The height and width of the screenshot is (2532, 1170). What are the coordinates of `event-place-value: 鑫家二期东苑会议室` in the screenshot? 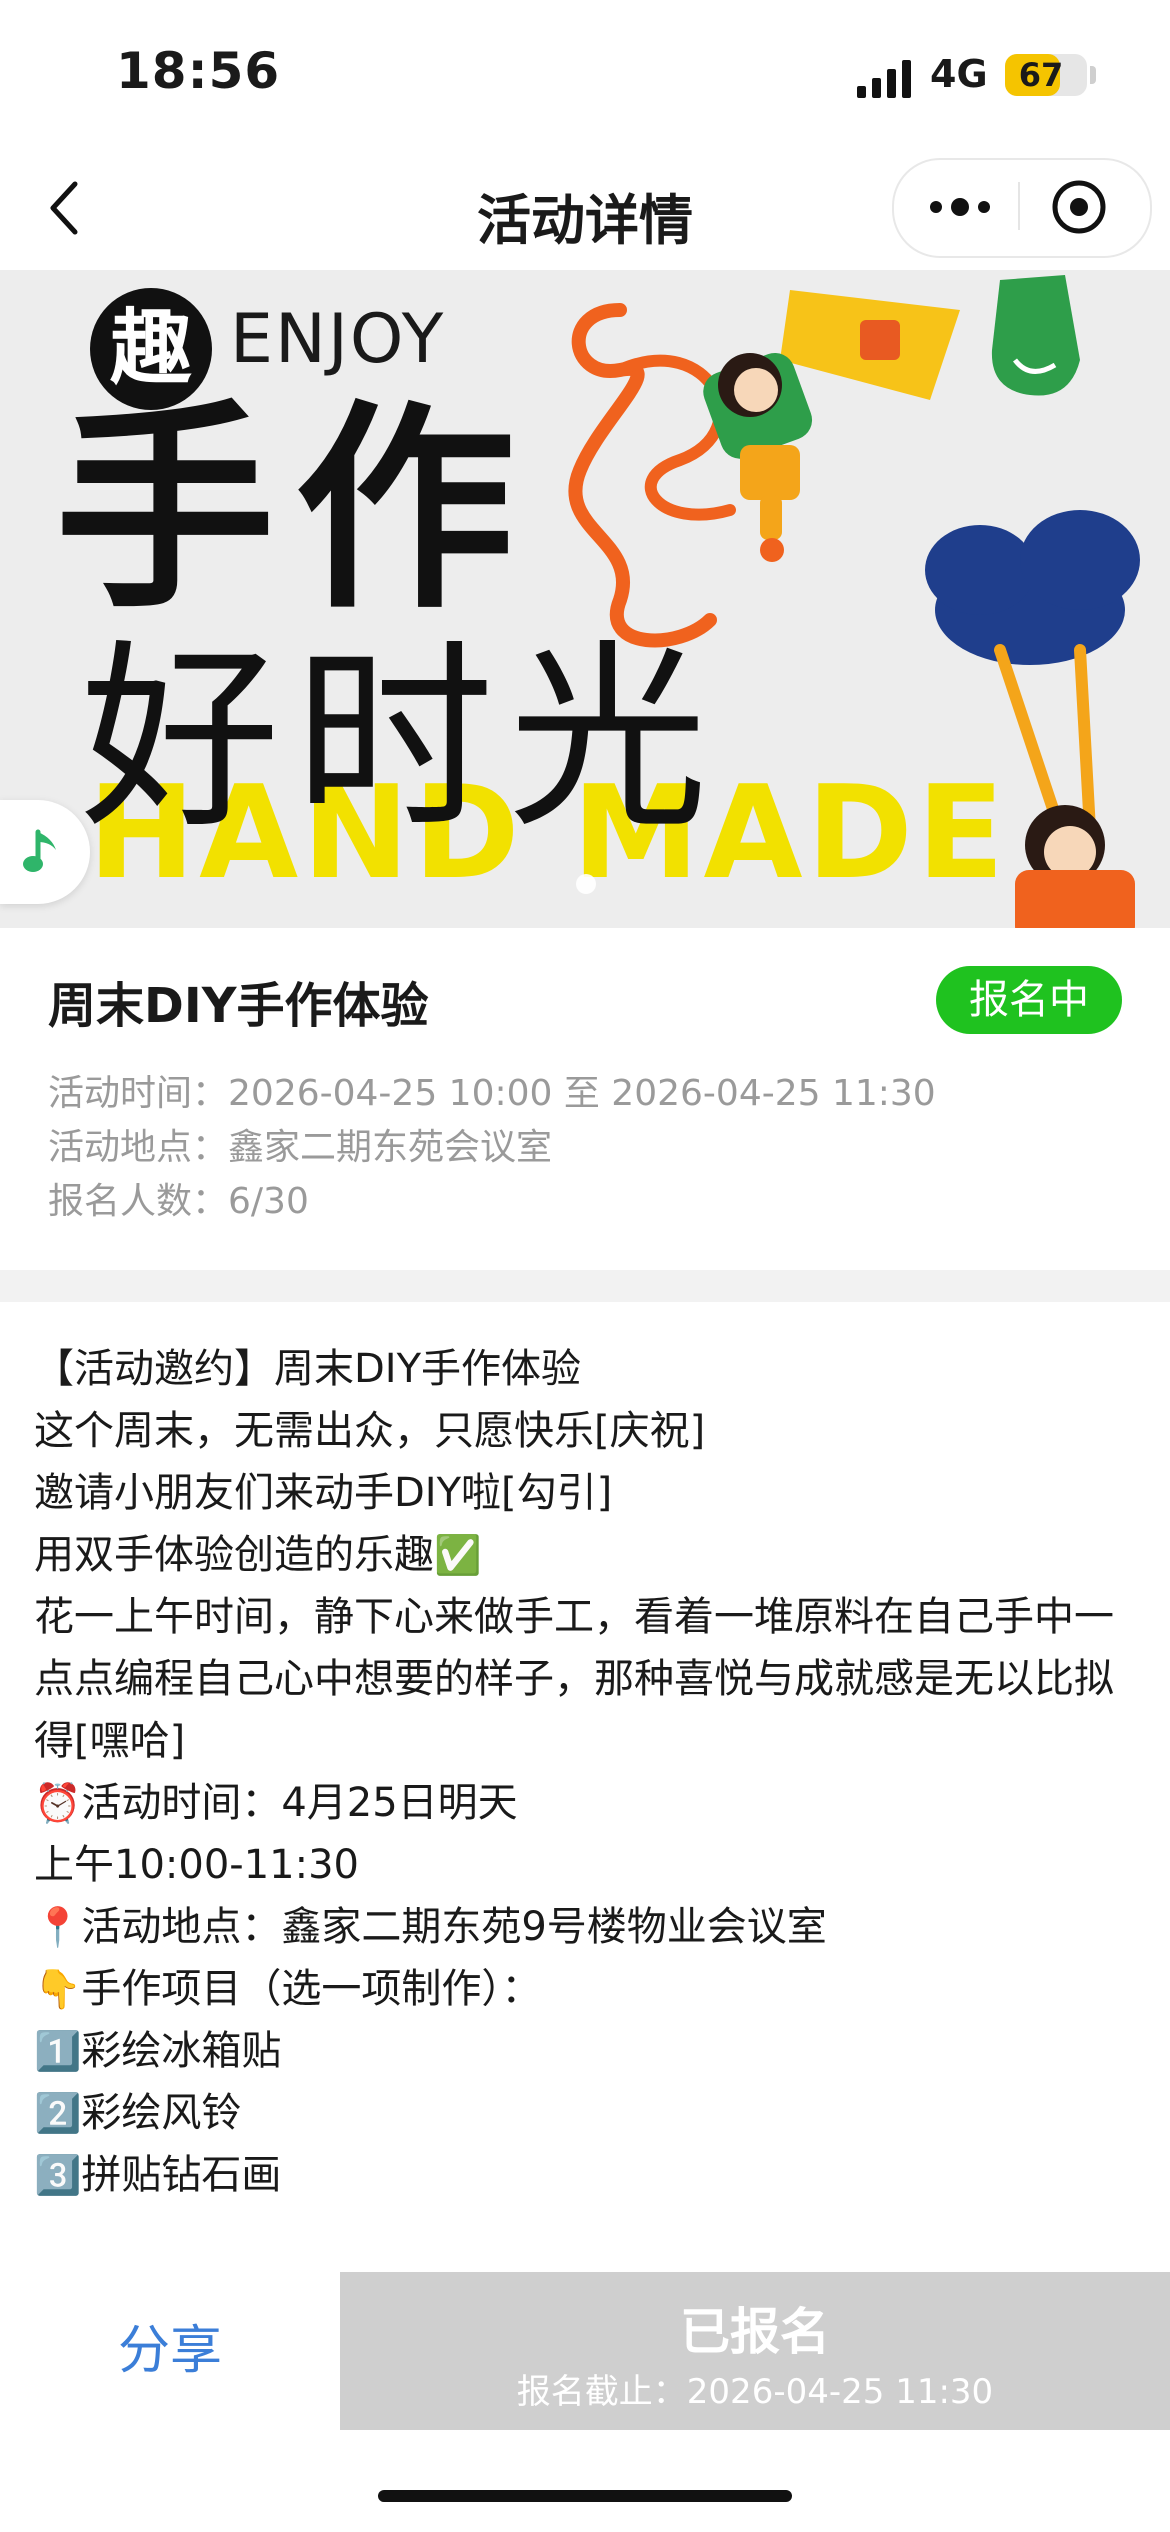 It's located at (390, 1147).